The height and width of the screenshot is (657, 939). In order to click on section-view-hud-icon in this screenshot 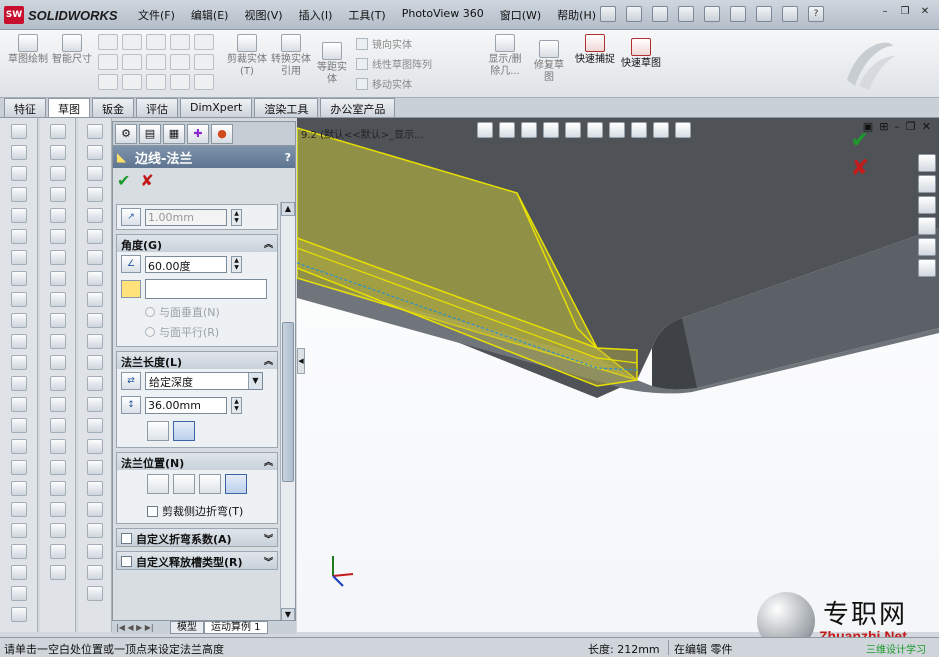, I will do `click(551, 130)`.